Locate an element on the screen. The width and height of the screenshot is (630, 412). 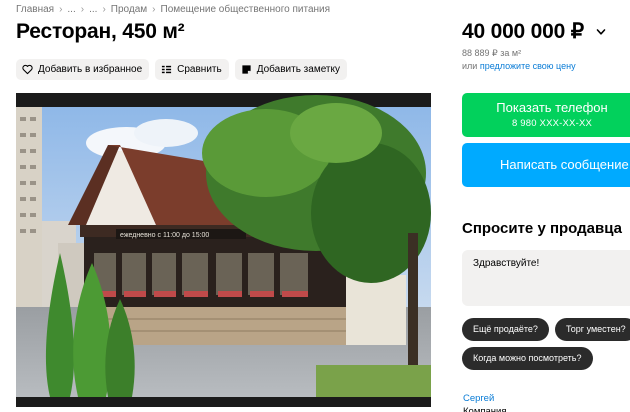
show-phone-button: Показать телефон 8 980 XXX-XX-XX is located at coordinates (546, 115).